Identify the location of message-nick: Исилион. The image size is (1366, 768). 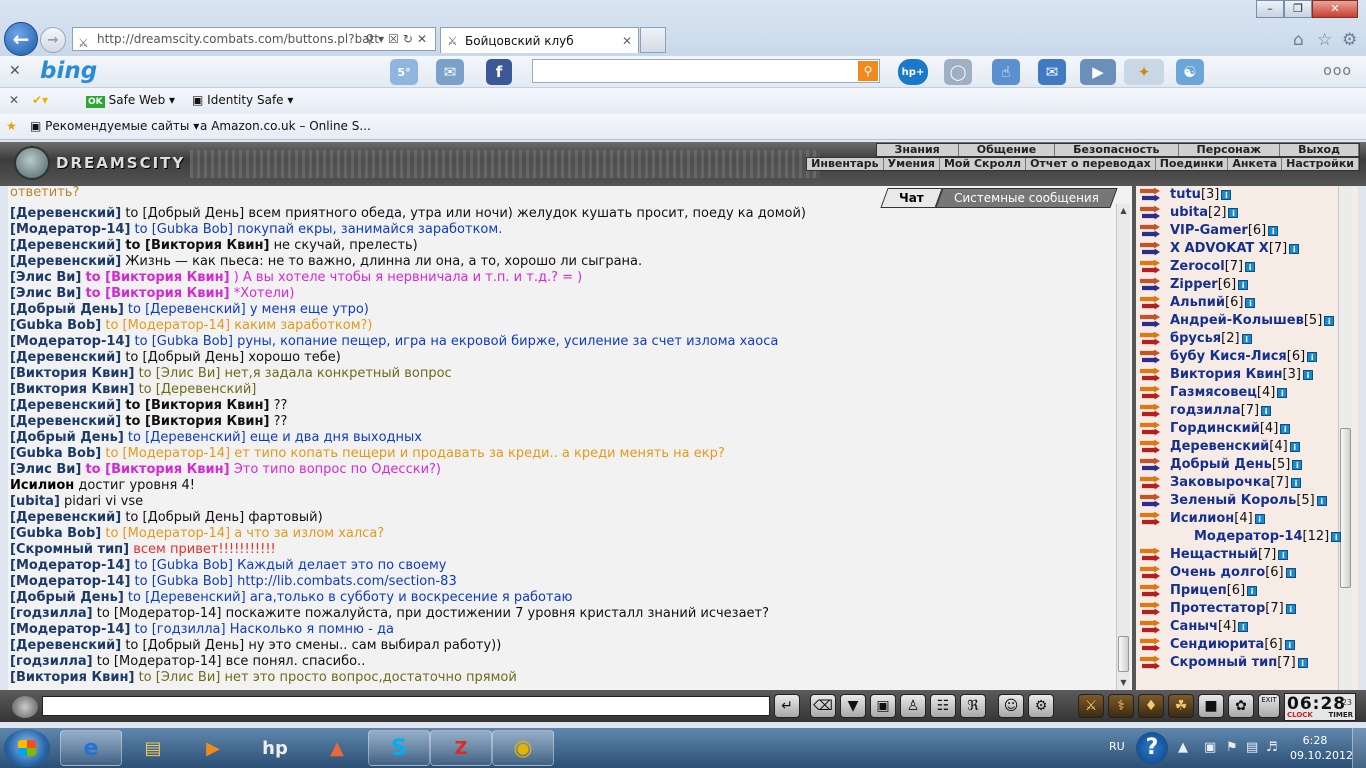
(42, 485).